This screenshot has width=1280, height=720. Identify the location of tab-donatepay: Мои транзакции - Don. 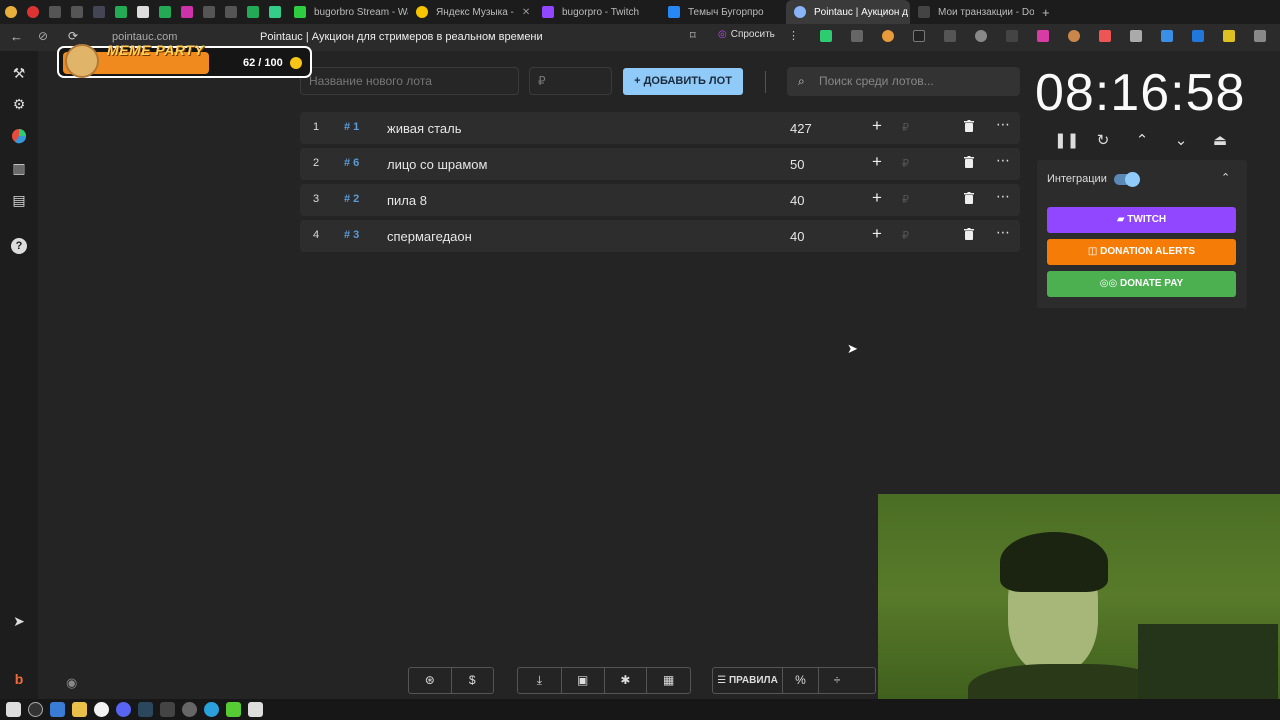
(972, 12).